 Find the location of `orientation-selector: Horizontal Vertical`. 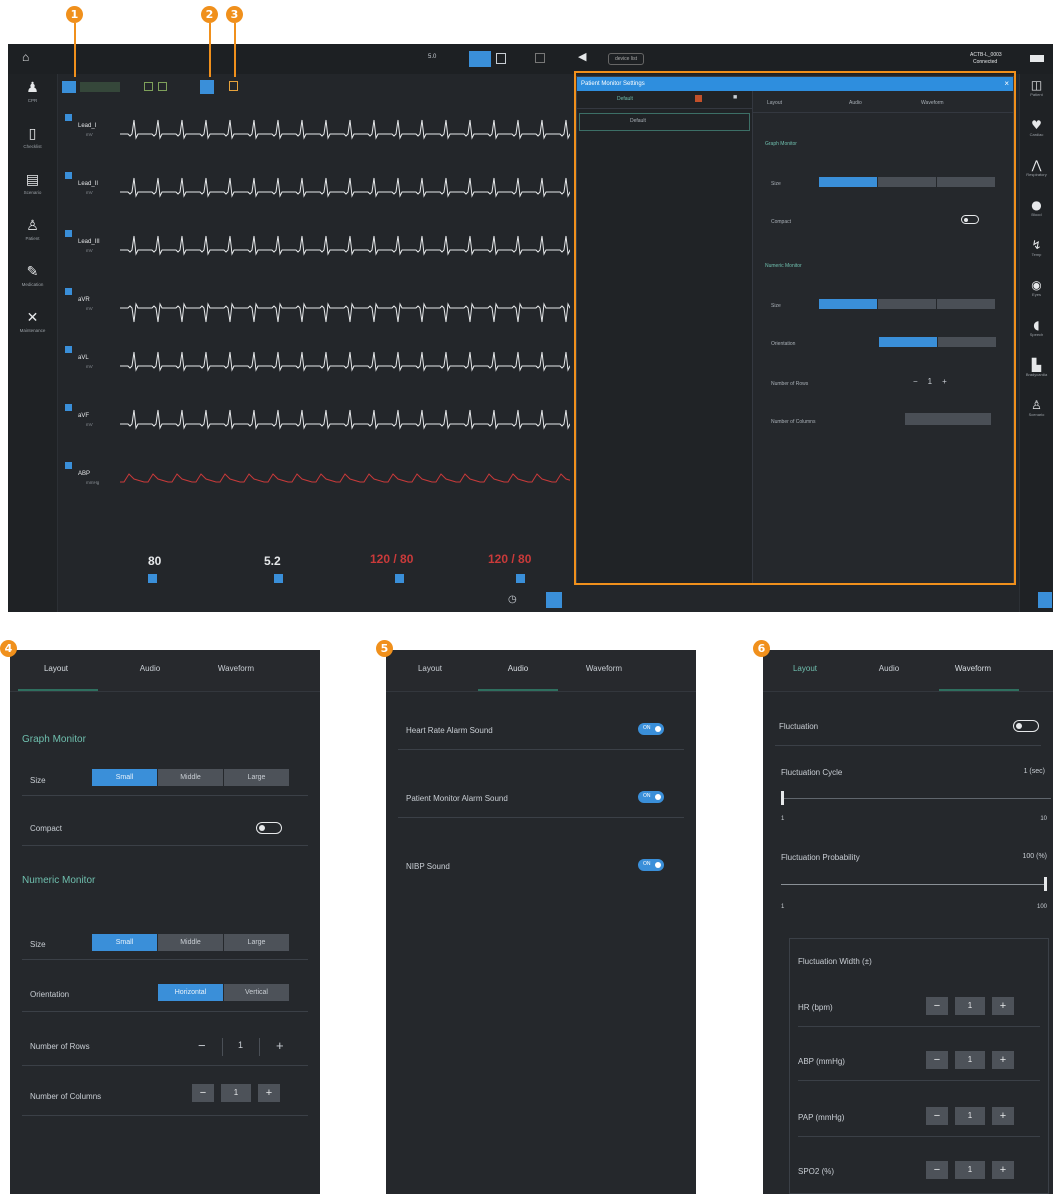

orientation-selector: Horizontal Vertical is located at coordinates (224, 992).